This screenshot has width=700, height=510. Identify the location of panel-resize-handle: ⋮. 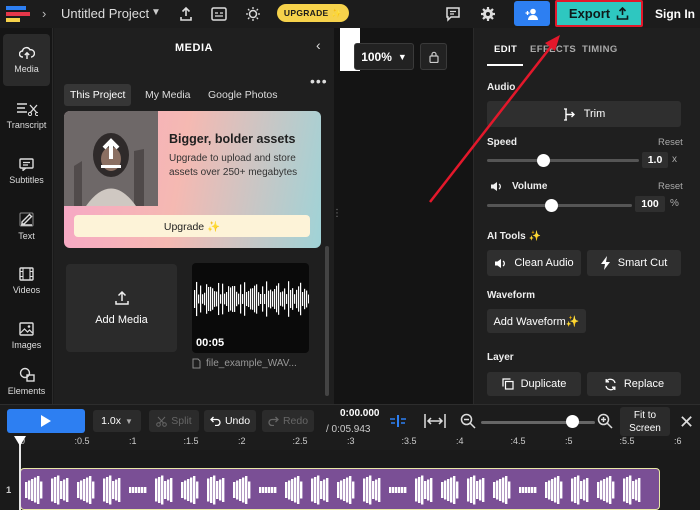
(337, 213).